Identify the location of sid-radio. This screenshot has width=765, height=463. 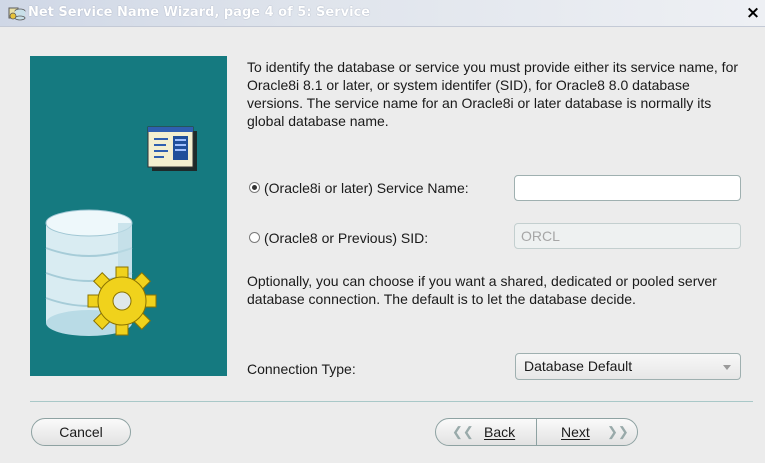
(254, 237).